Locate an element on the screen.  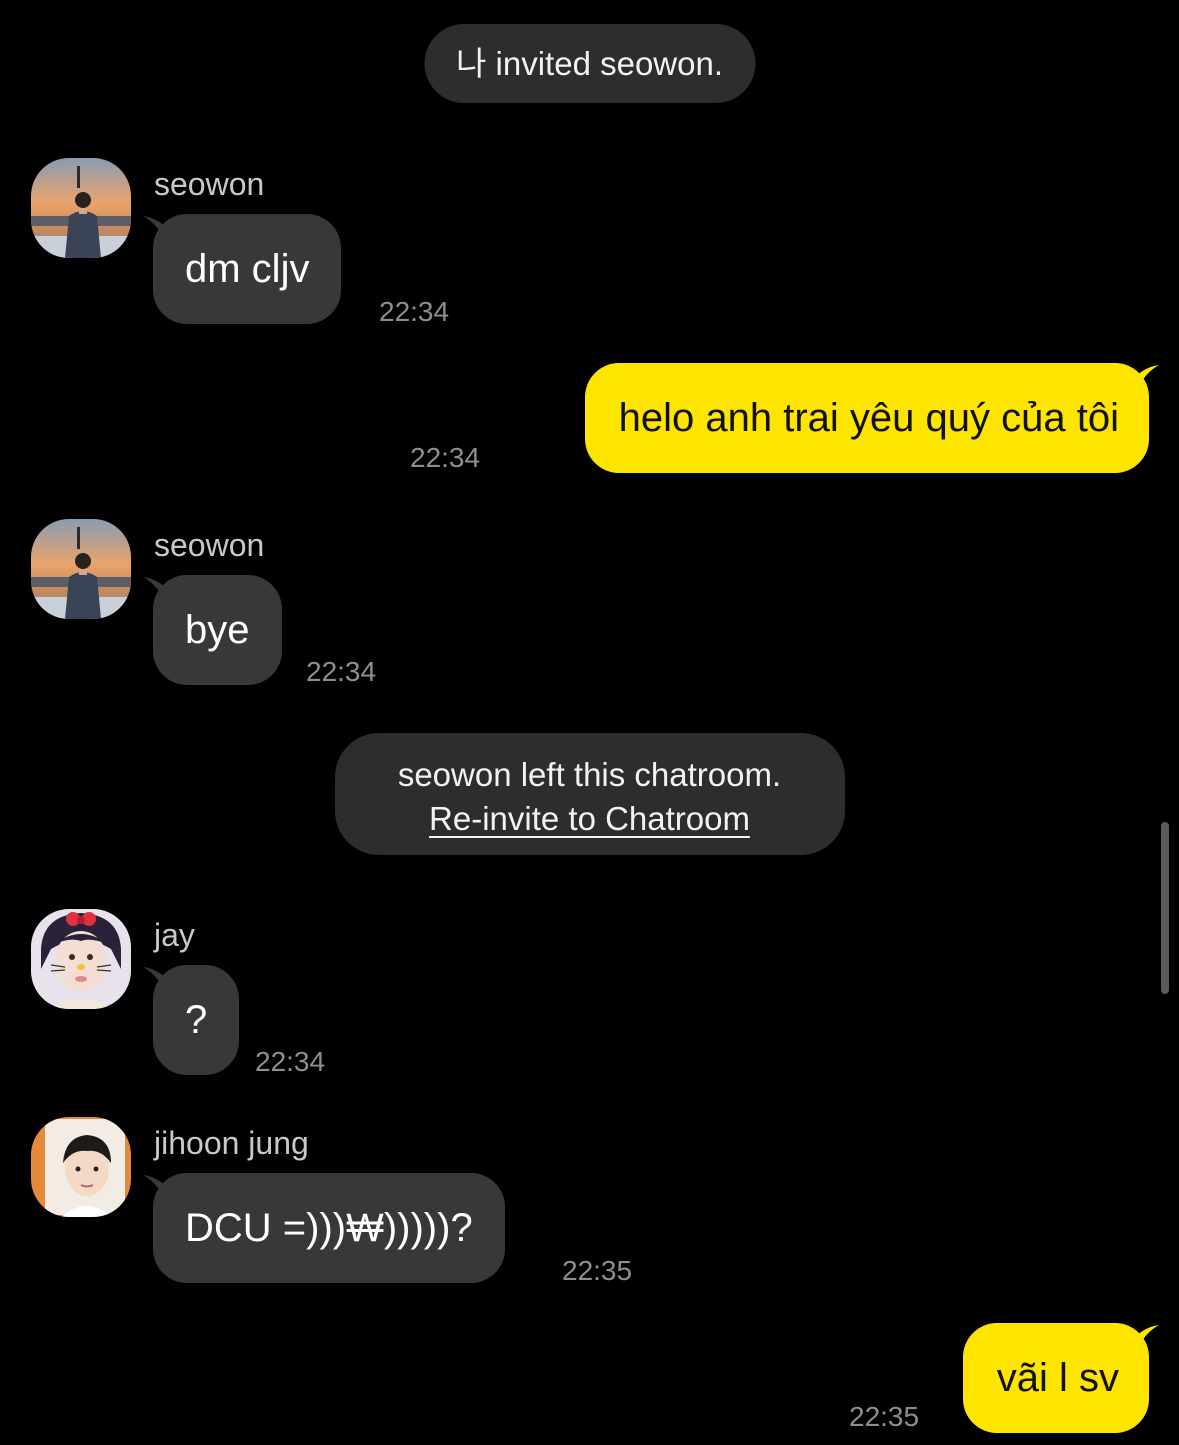
scrollbar is located at coordinates (1165, 908).